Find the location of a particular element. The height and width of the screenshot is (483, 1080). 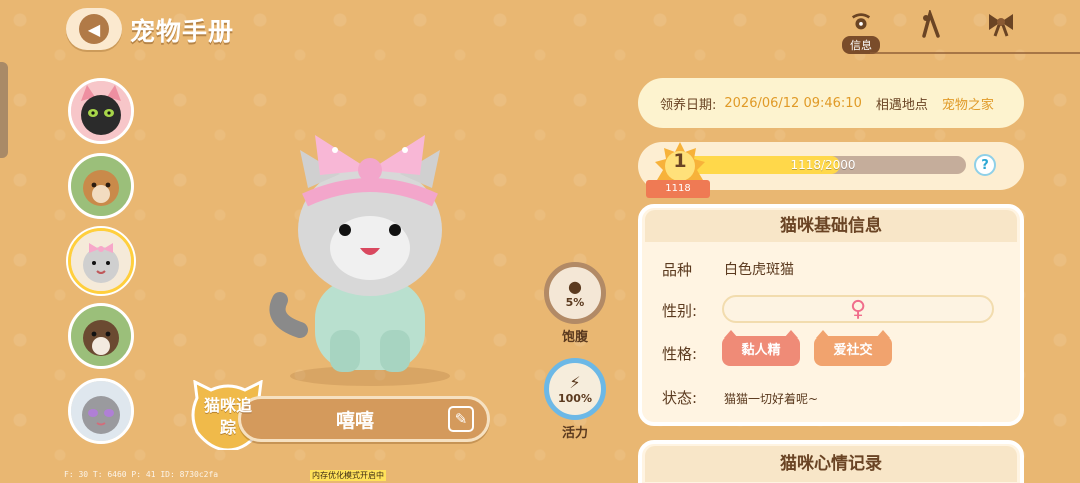

back-button: ◀ is located at coordinates (94, 29).